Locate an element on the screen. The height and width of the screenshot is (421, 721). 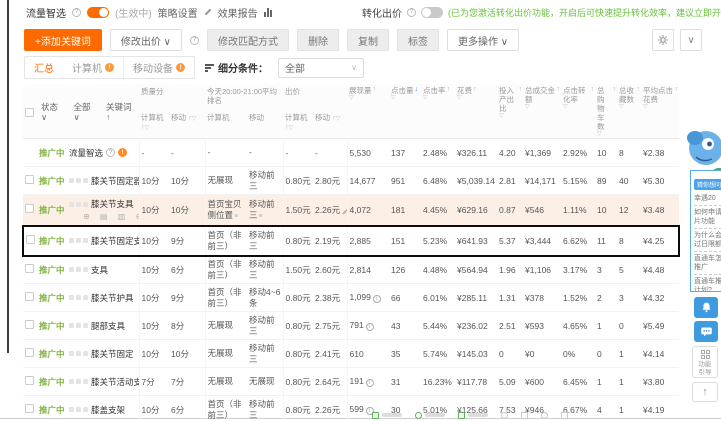
cell-roi: 5.09 is located at coordinates (510, 382).